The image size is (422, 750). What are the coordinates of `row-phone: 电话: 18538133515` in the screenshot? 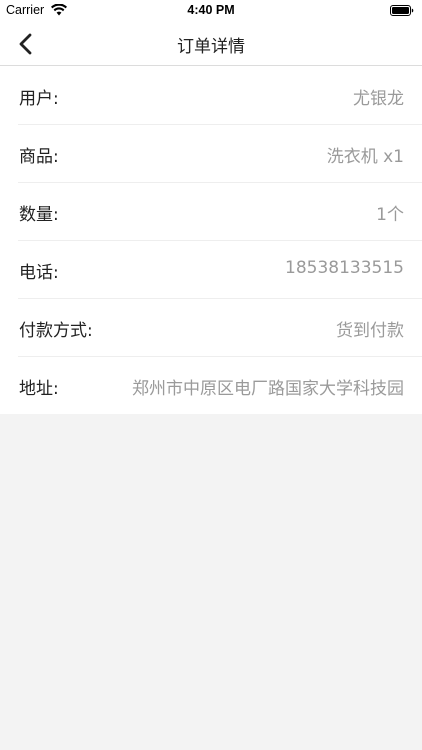 It's located at (211, 269).